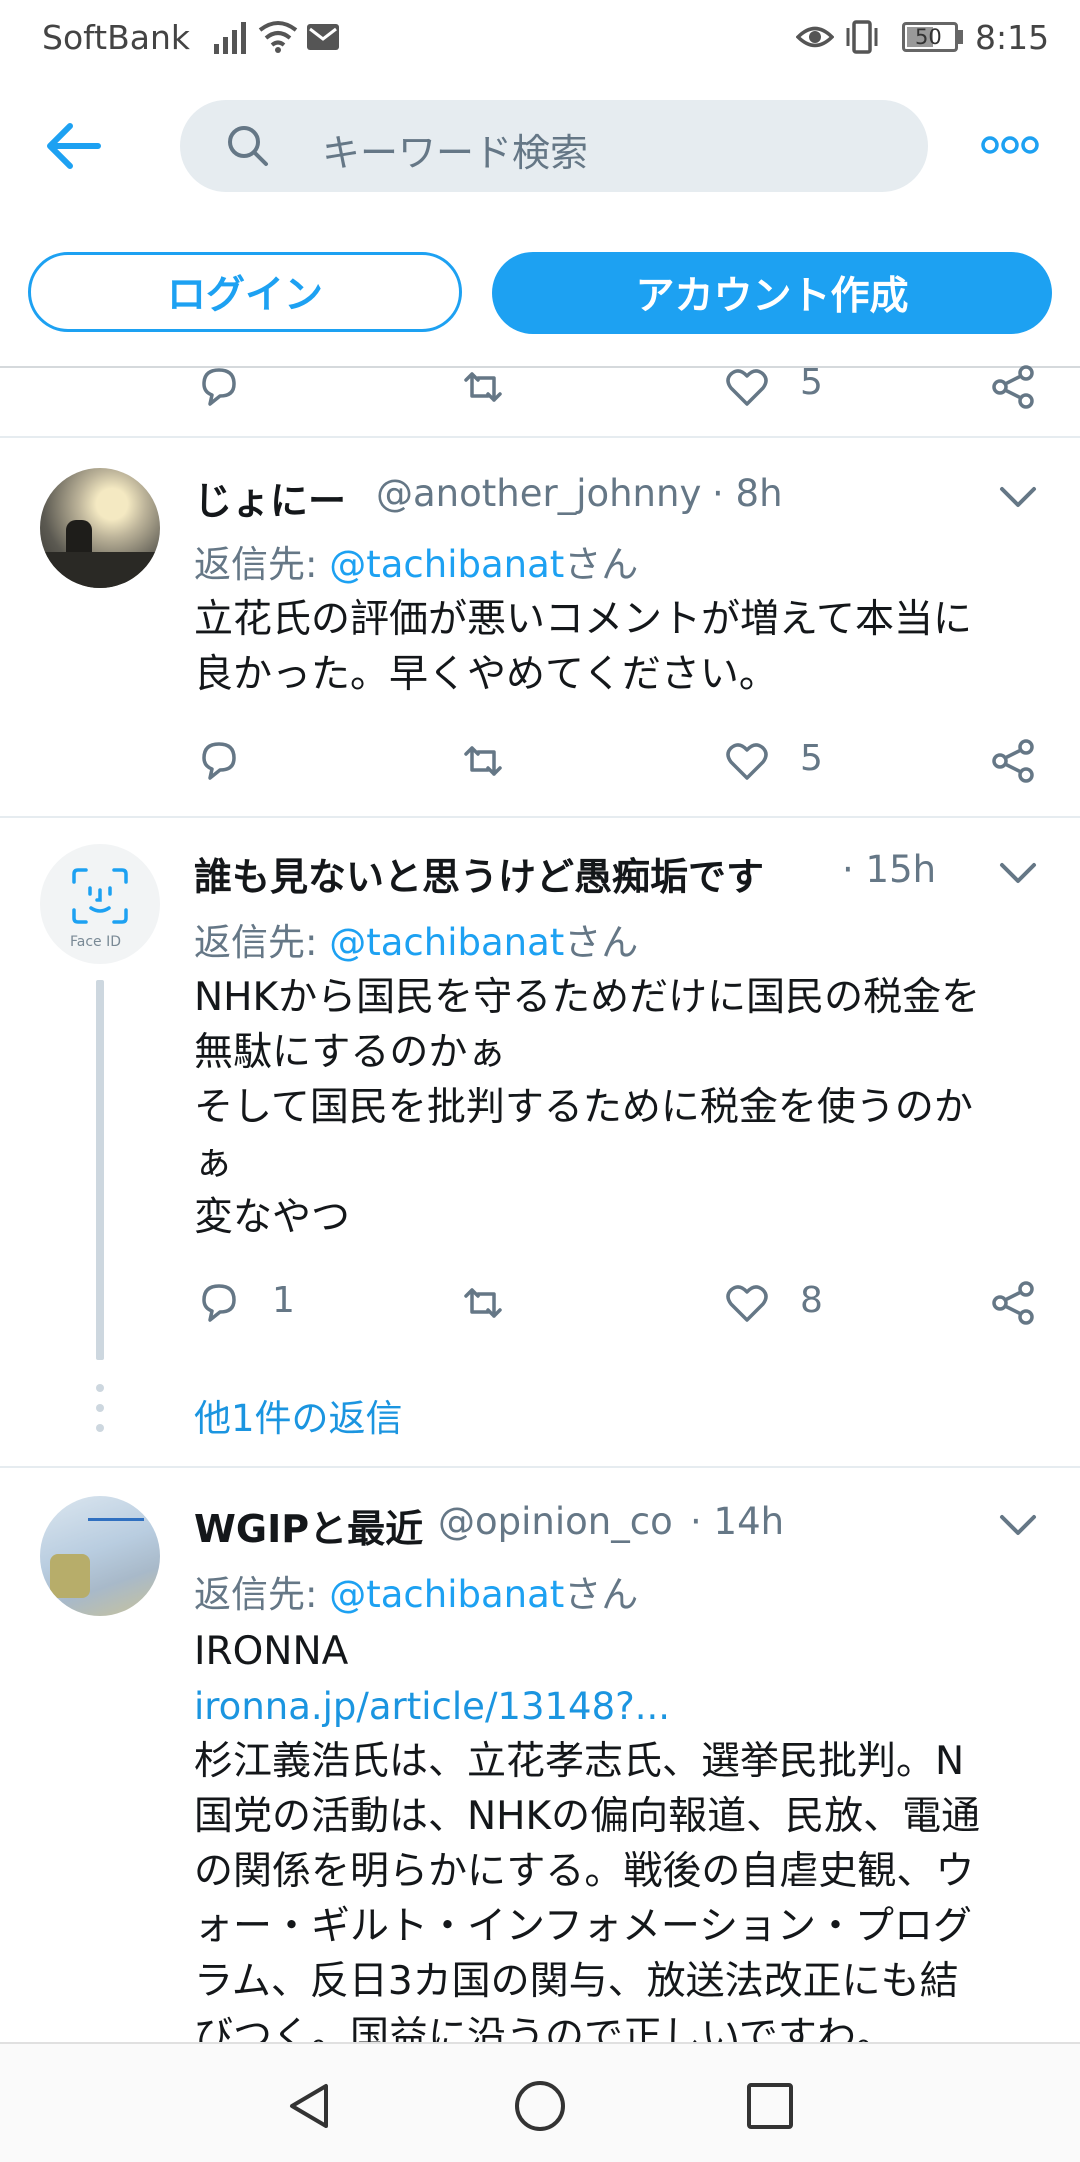 The image size is (1080, 2162). What do you see at coordinates (889, 869) in the screenshot?
I see `timestamp: · 15h` at bounding box center [889, 869].